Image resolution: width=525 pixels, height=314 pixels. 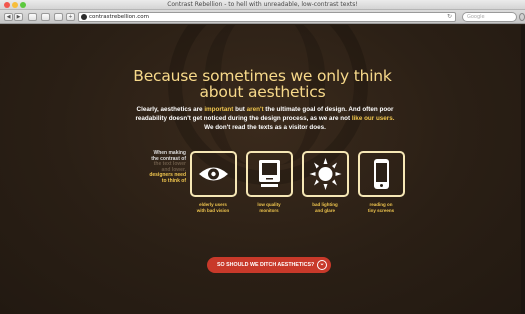 What do you see at coordinates (219, 109) in the screenshot?
I see `intro-highlight-1: important` at bounding box center [219, 109].